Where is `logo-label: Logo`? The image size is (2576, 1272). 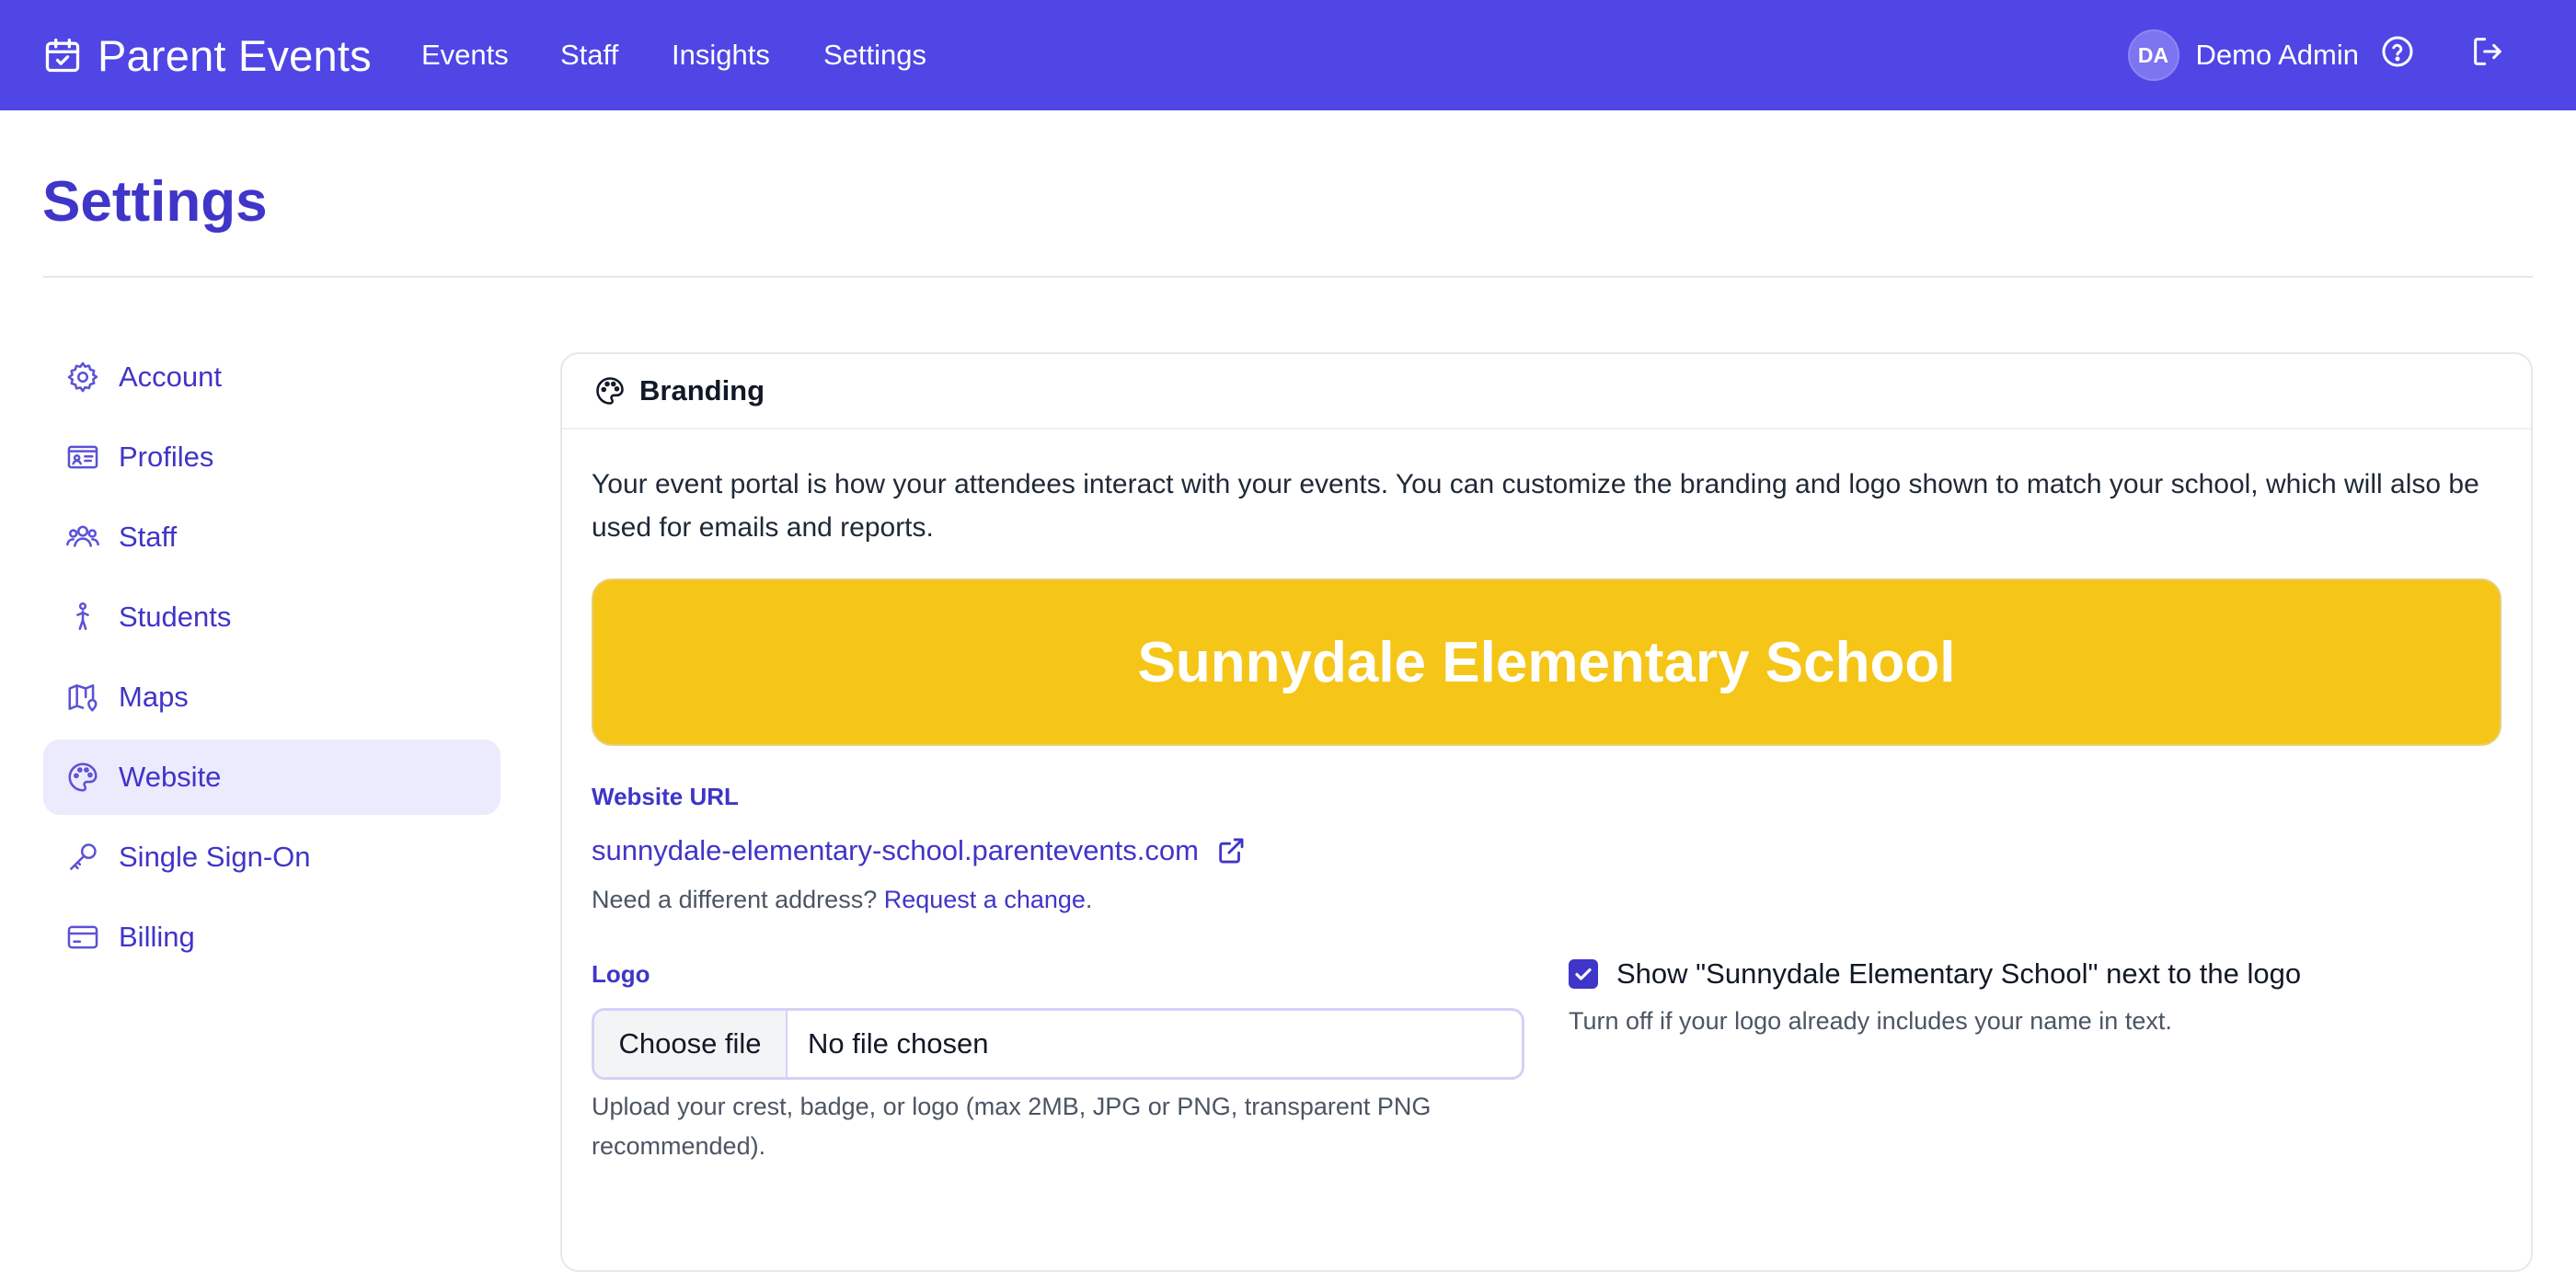
logo-label: Logo is located at coordinates (621, 974).